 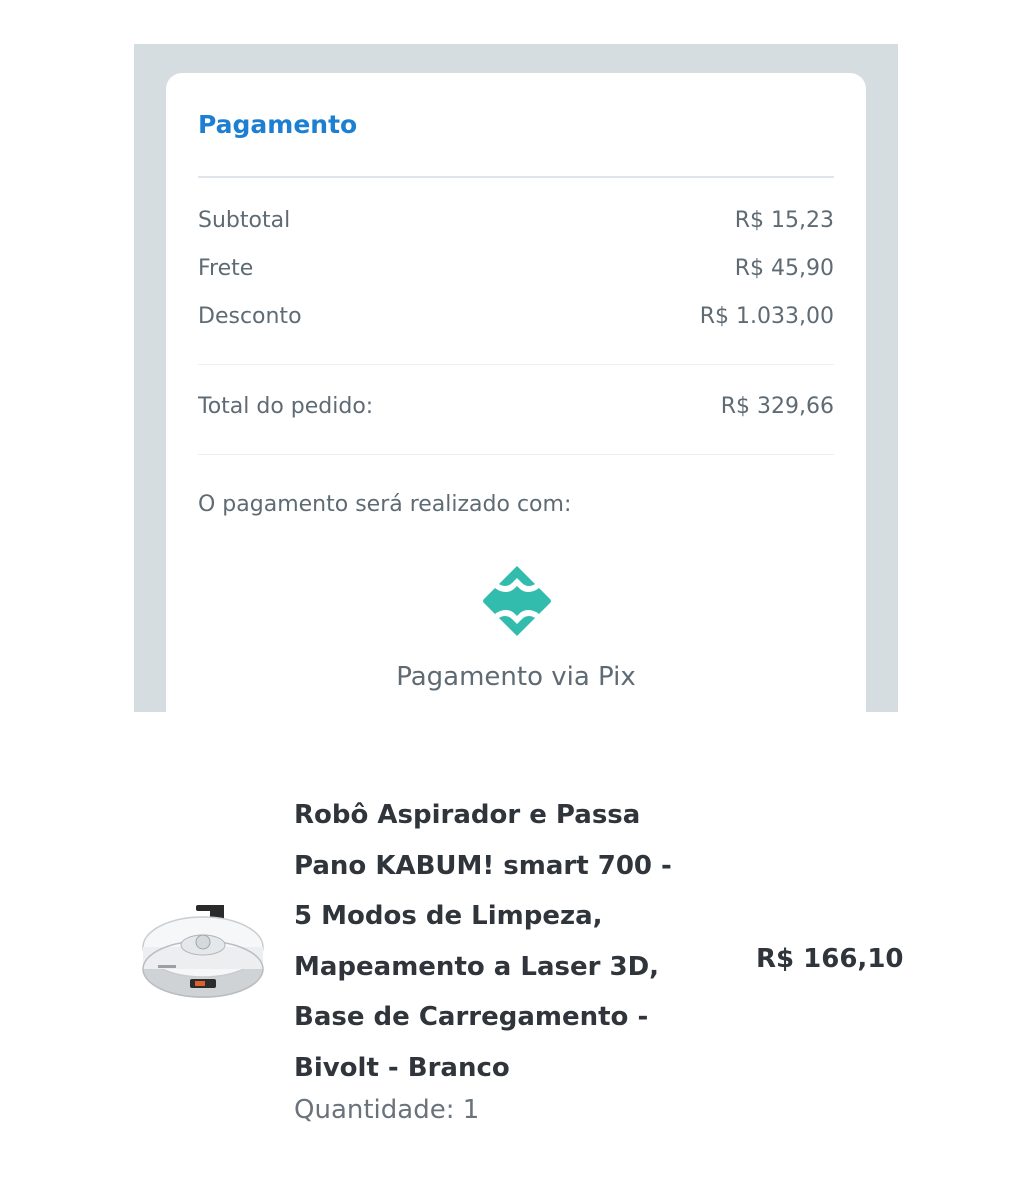 I want to click on product-title-line: Bivolt - Branco, so click(x=402, y=1067).